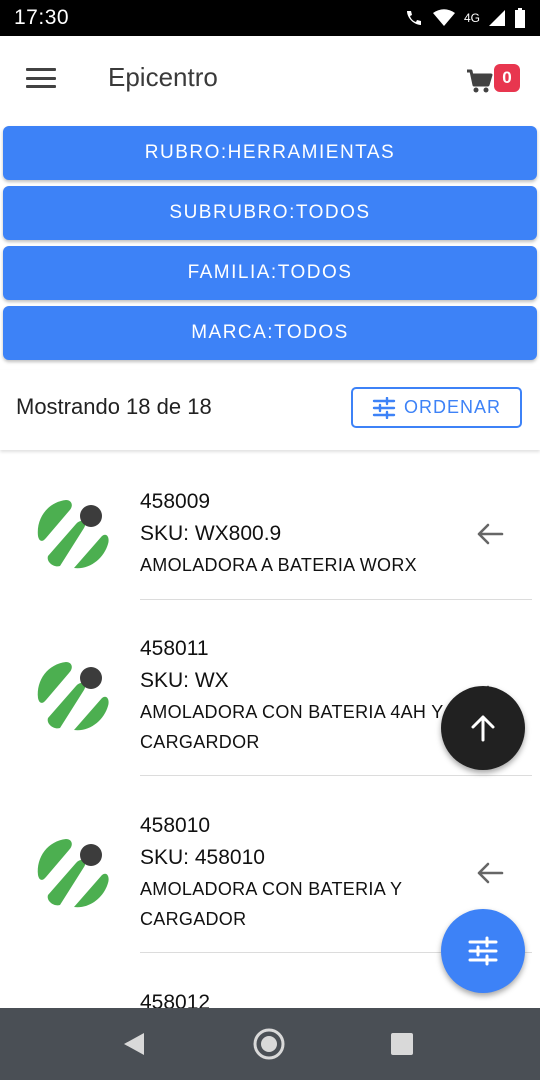  Describe the element at coordinates (211, 533) in the screenshot. I see `product-sku: SKU: WX800.9` at that location.